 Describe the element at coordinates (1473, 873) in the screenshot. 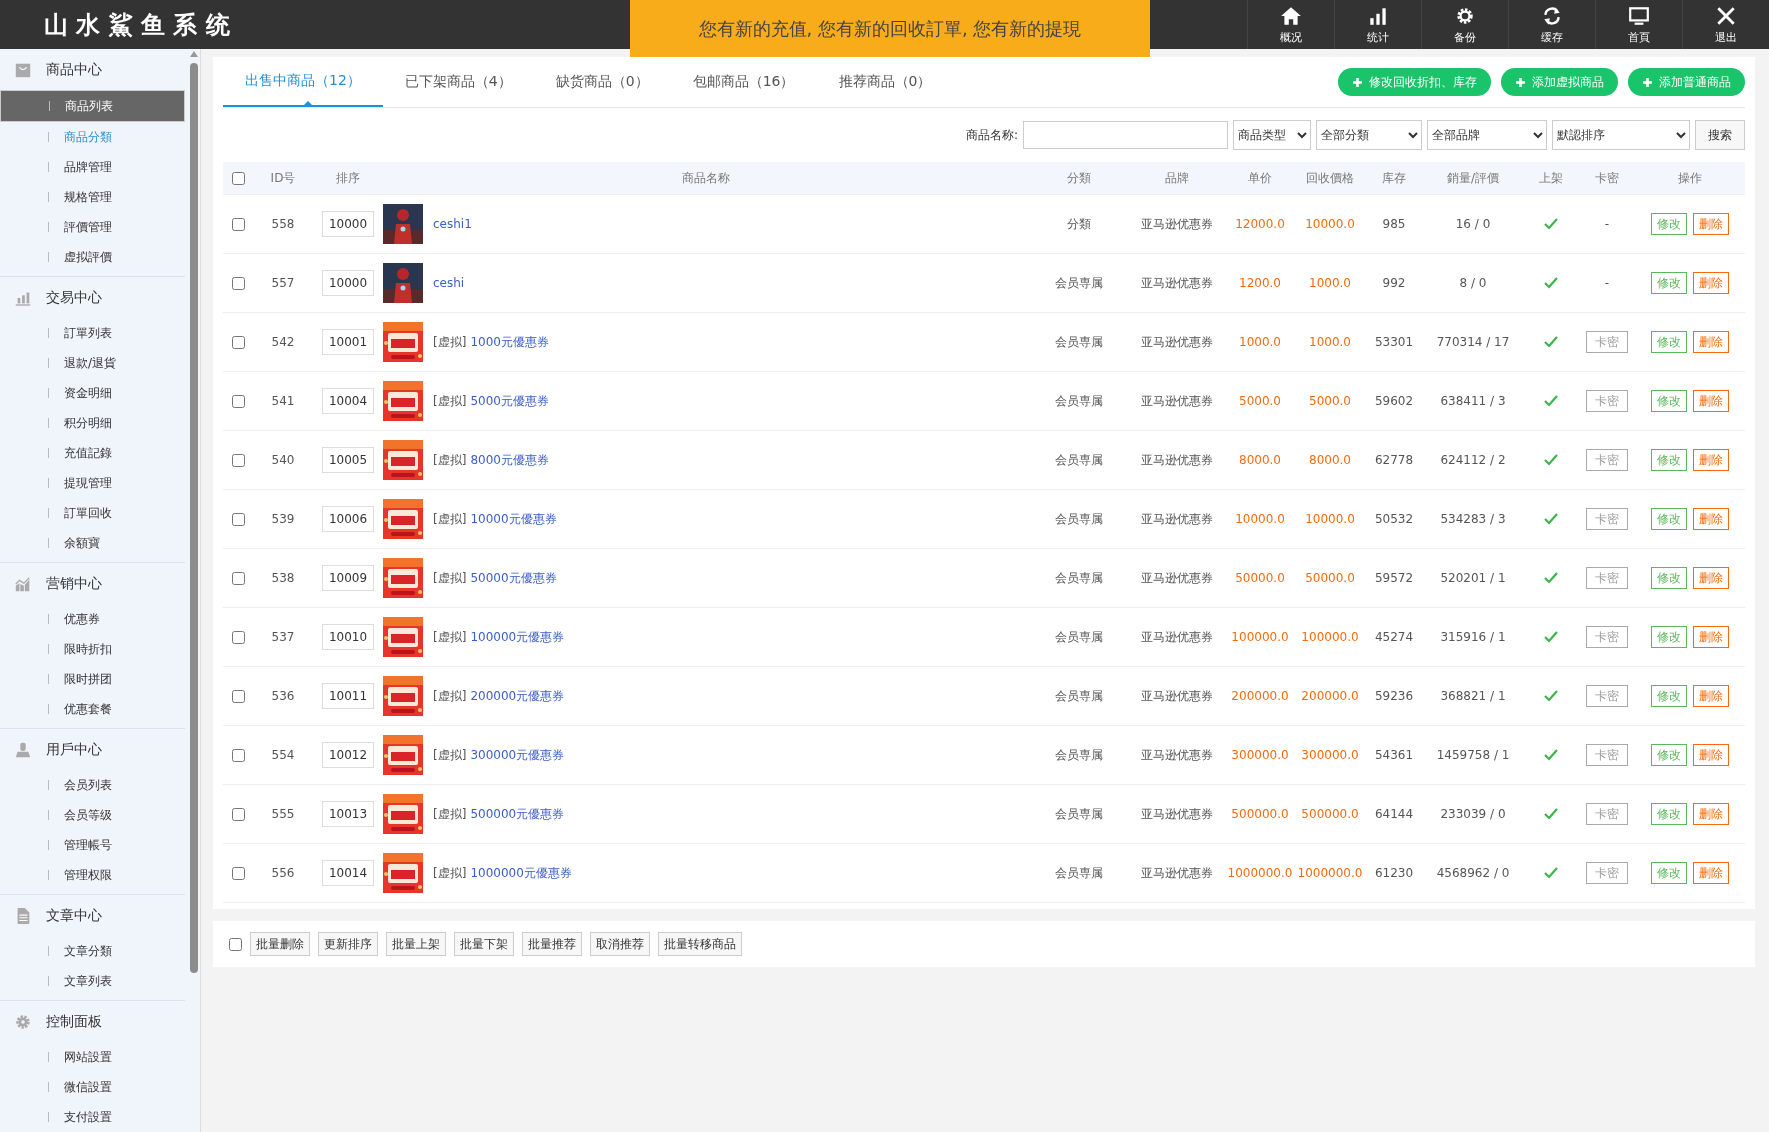

I see `sales-cell-text: 4568962 / 0` at that location.